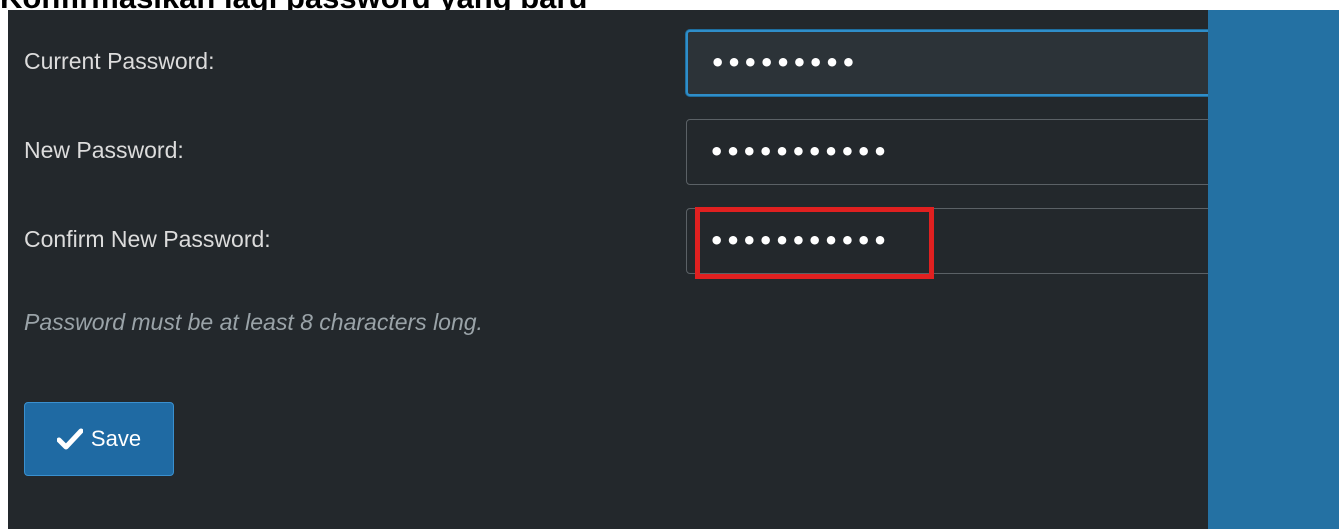 The height and width of the screenshot is (529, 1339). I want to click on save-button: Save, so click(99, 439).